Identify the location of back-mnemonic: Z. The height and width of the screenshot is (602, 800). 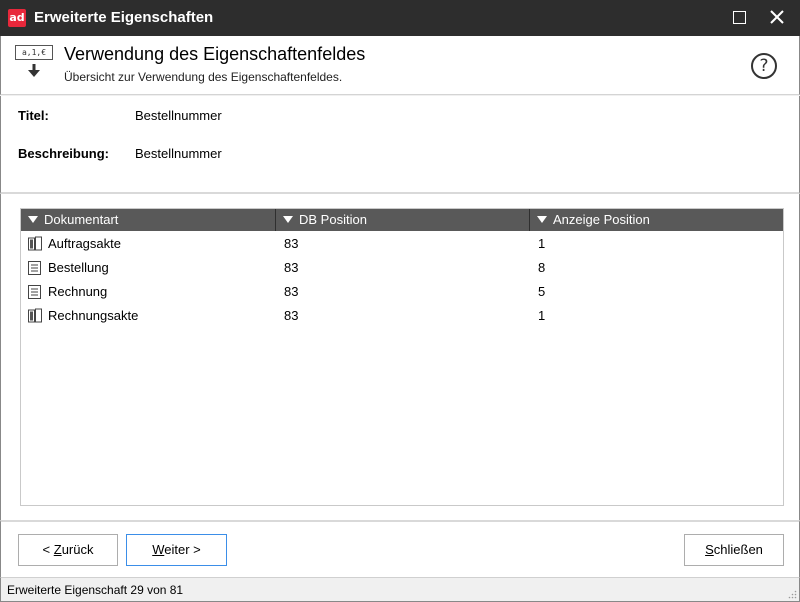
(57, 549).